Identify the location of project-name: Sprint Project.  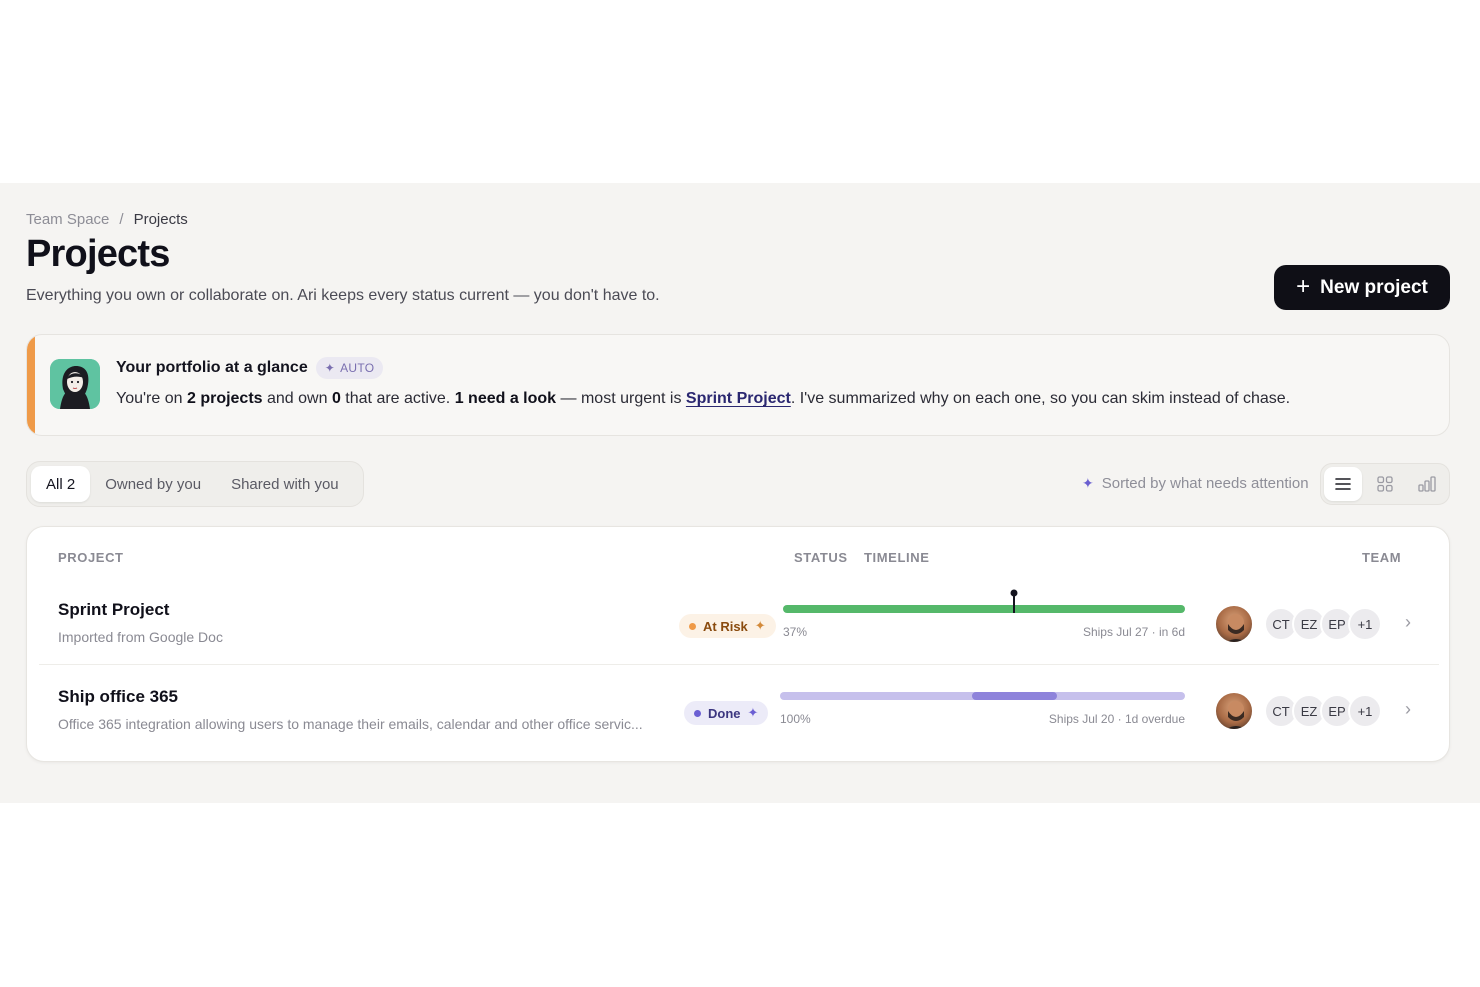
(114, 609).